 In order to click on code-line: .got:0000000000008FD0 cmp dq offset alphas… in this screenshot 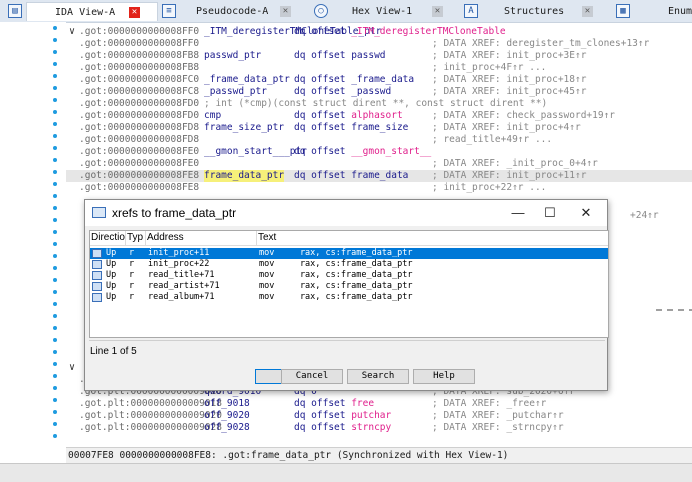, I will do `click(379, 116)`.